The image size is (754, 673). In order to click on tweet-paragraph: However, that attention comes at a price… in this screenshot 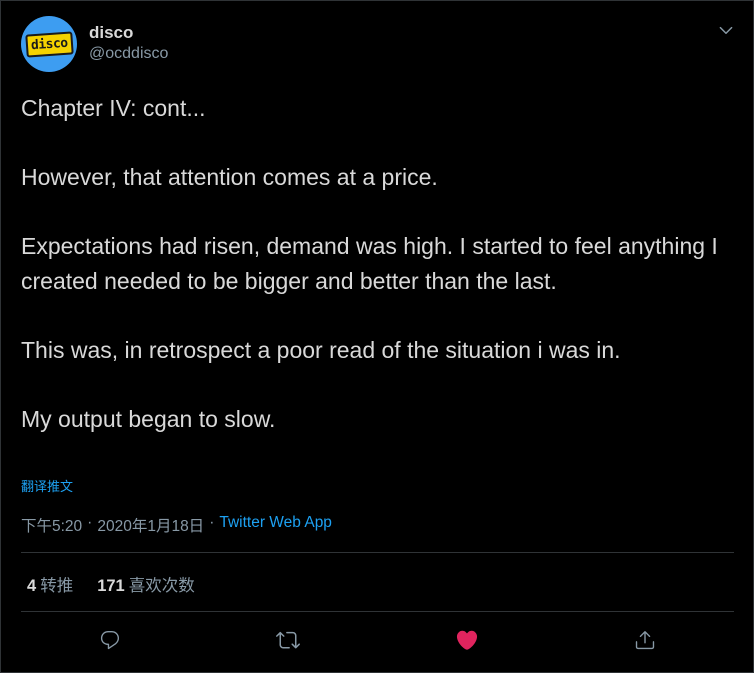, I will do `click(229, 177)`.